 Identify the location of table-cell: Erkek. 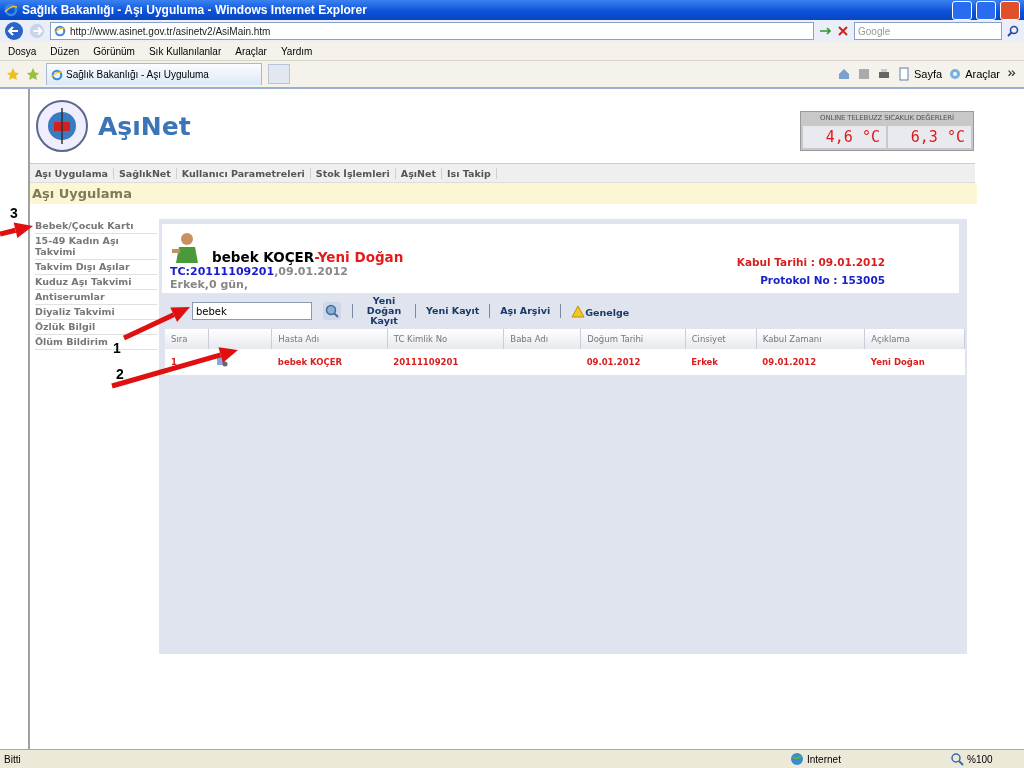
(721, 362).